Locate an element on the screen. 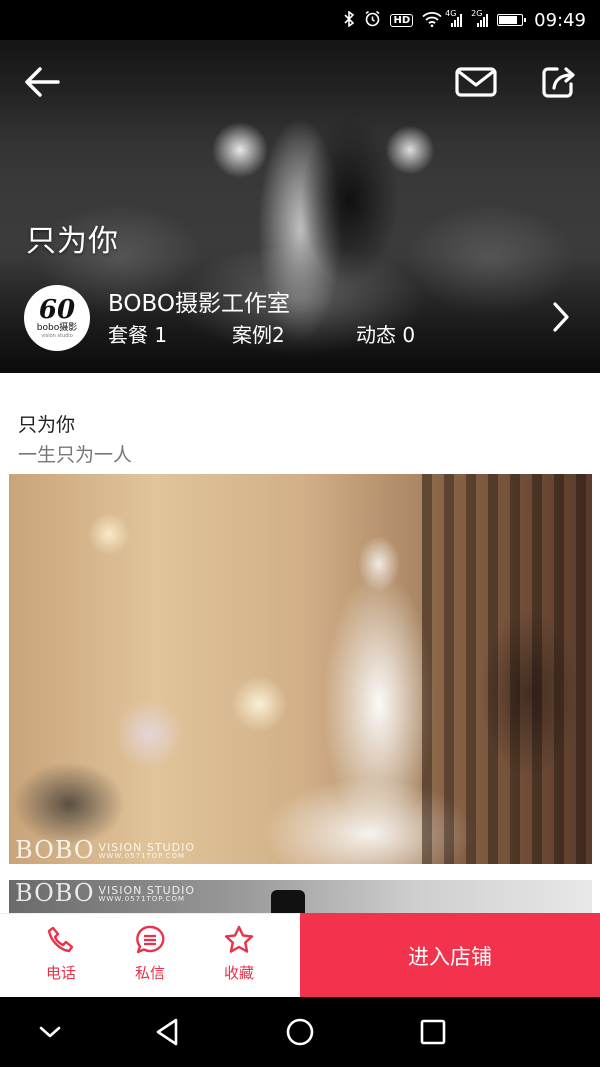  wifi-icon is located at coordinates (432, 20).